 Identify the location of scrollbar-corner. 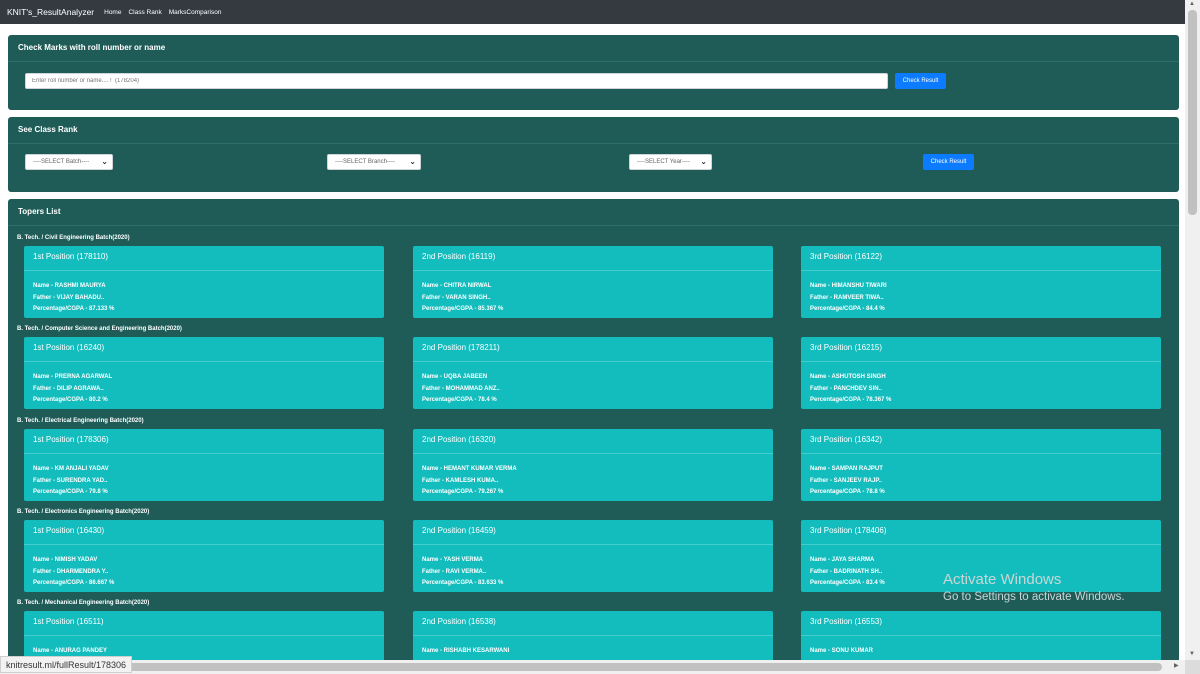
(1192, 667).